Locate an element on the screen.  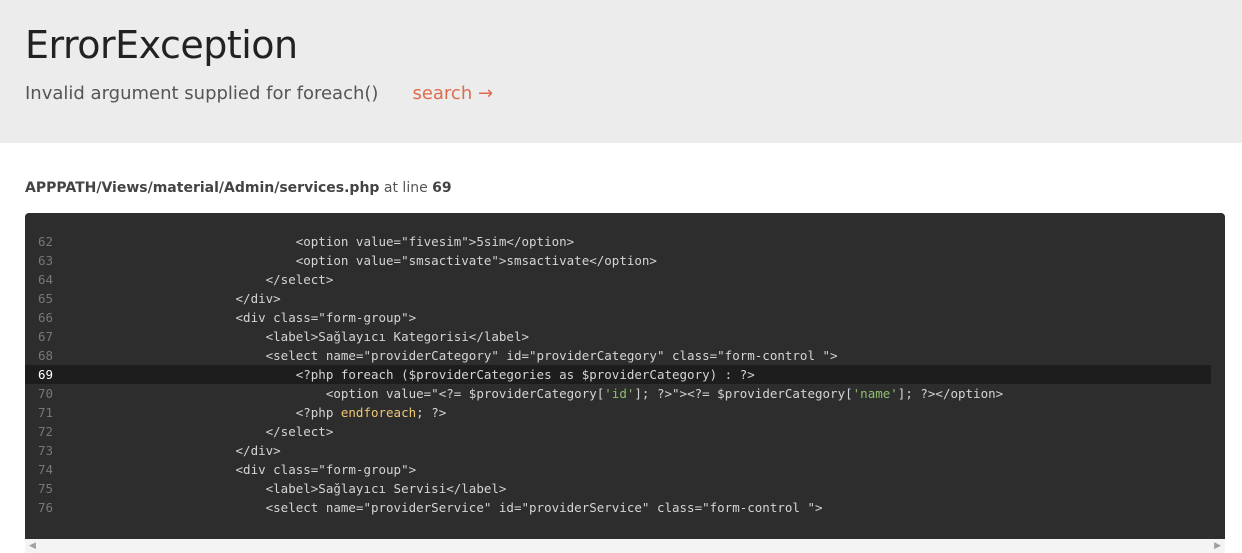
code-text: <?php endforeach; ?> is located at coordinates (266, 412).